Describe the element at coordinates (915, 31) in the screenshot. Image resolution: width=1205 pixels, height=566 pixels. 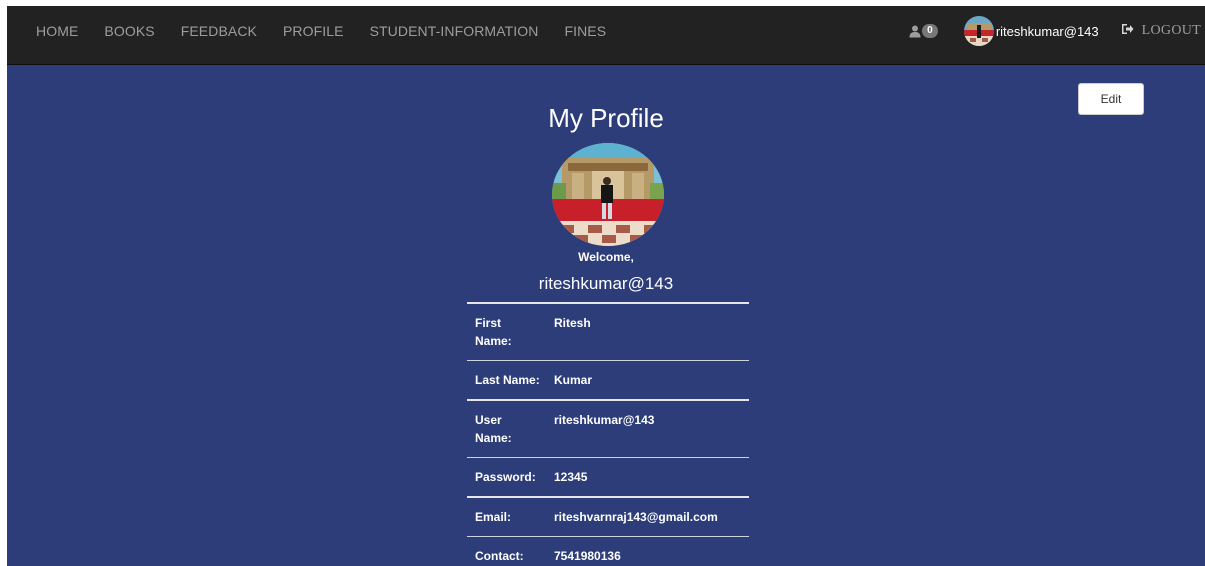
I see `user-icon` at that location.